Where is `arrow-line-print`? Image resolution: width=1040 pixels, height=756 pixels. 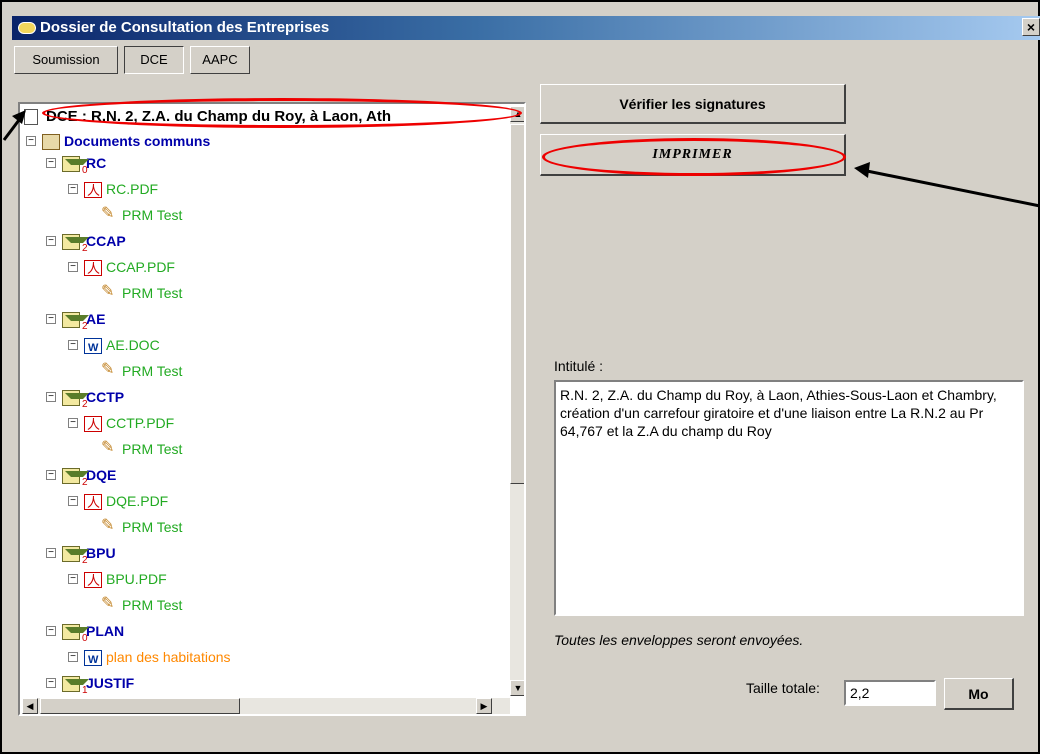
arrow-line-print is located at coordinates (950, 188).